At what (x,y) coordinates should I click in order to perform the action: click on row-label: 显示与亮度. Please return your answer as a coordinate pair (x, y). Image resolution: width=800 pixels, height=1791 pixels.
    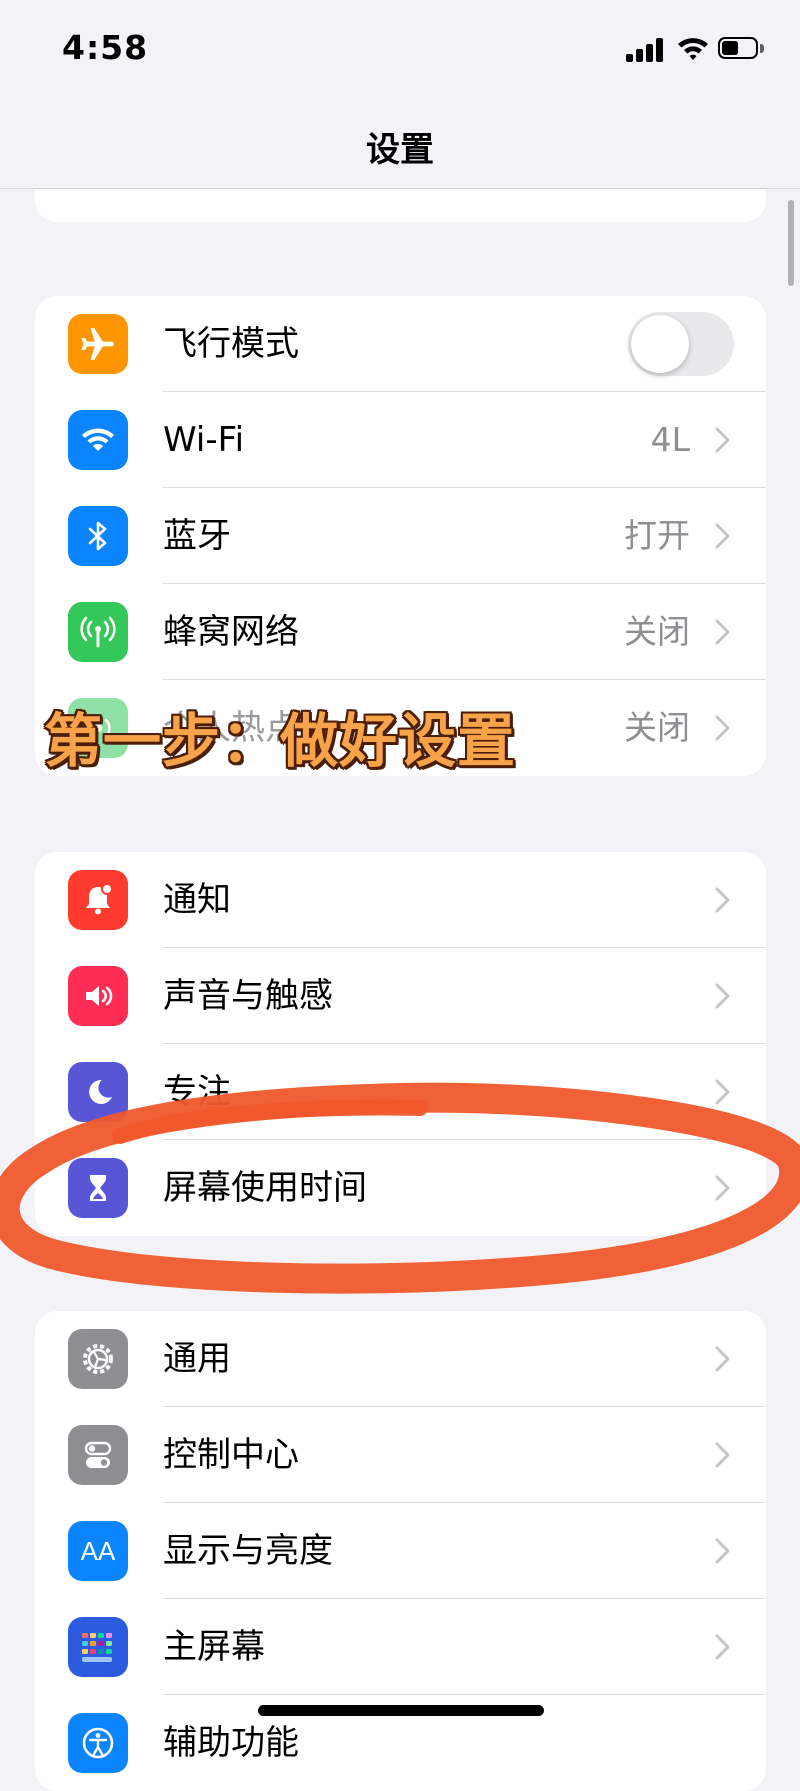
    Looking at the image, I should click on (248, 1551).